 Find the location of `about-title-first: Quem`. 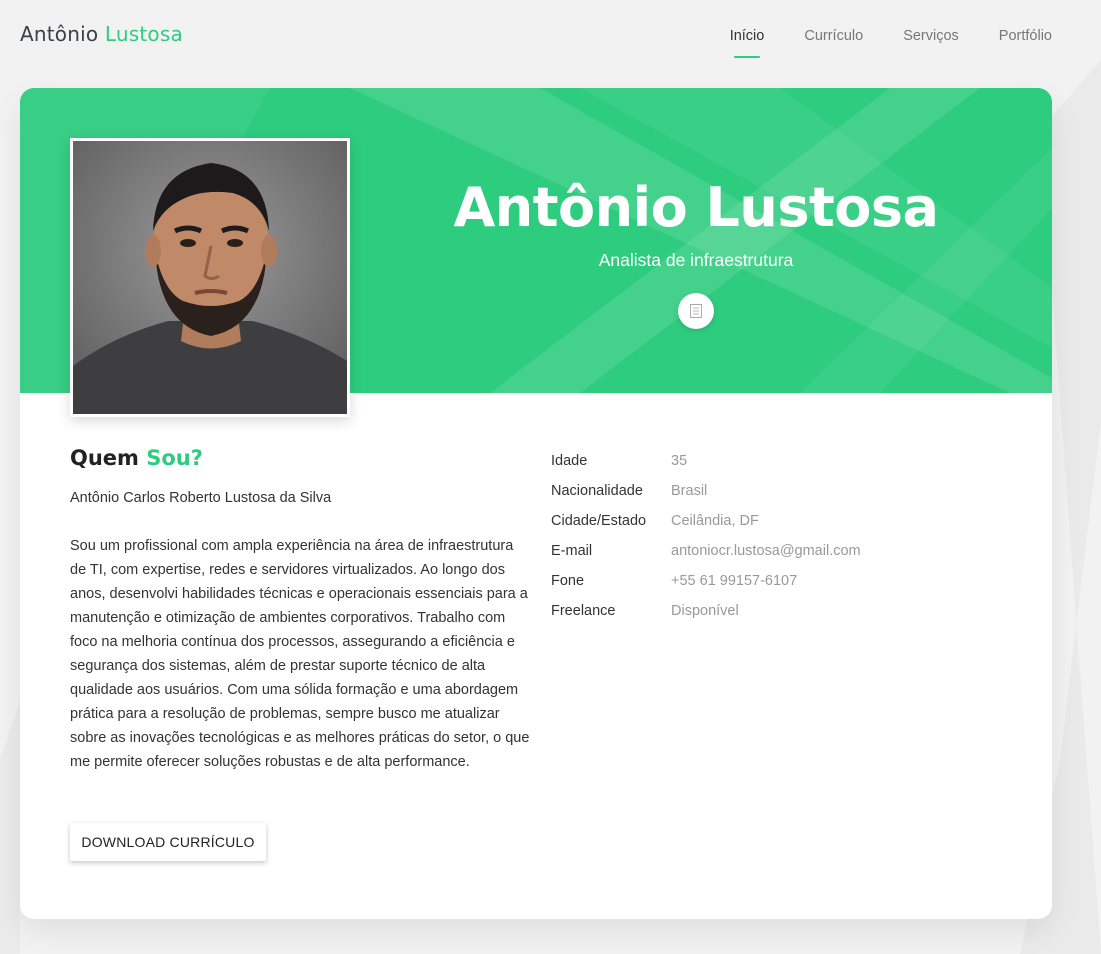

about-title-first: Quem is located at coordinates (104, 458).